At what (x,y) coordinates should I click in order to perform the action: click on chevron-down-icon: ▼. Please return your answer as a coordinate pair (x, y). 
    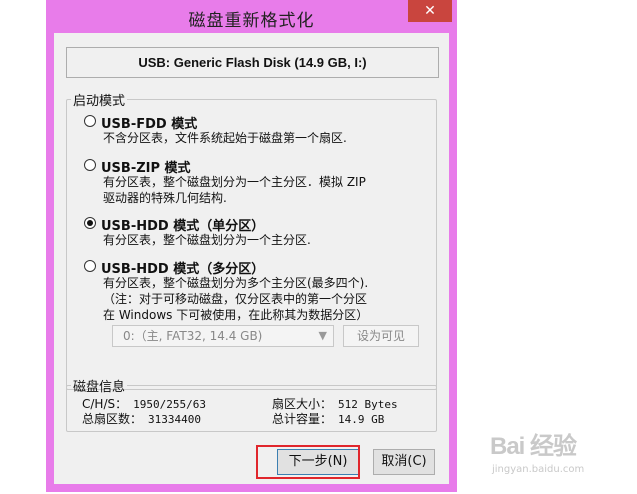
    Looking at the image, I should click on (322, 335).